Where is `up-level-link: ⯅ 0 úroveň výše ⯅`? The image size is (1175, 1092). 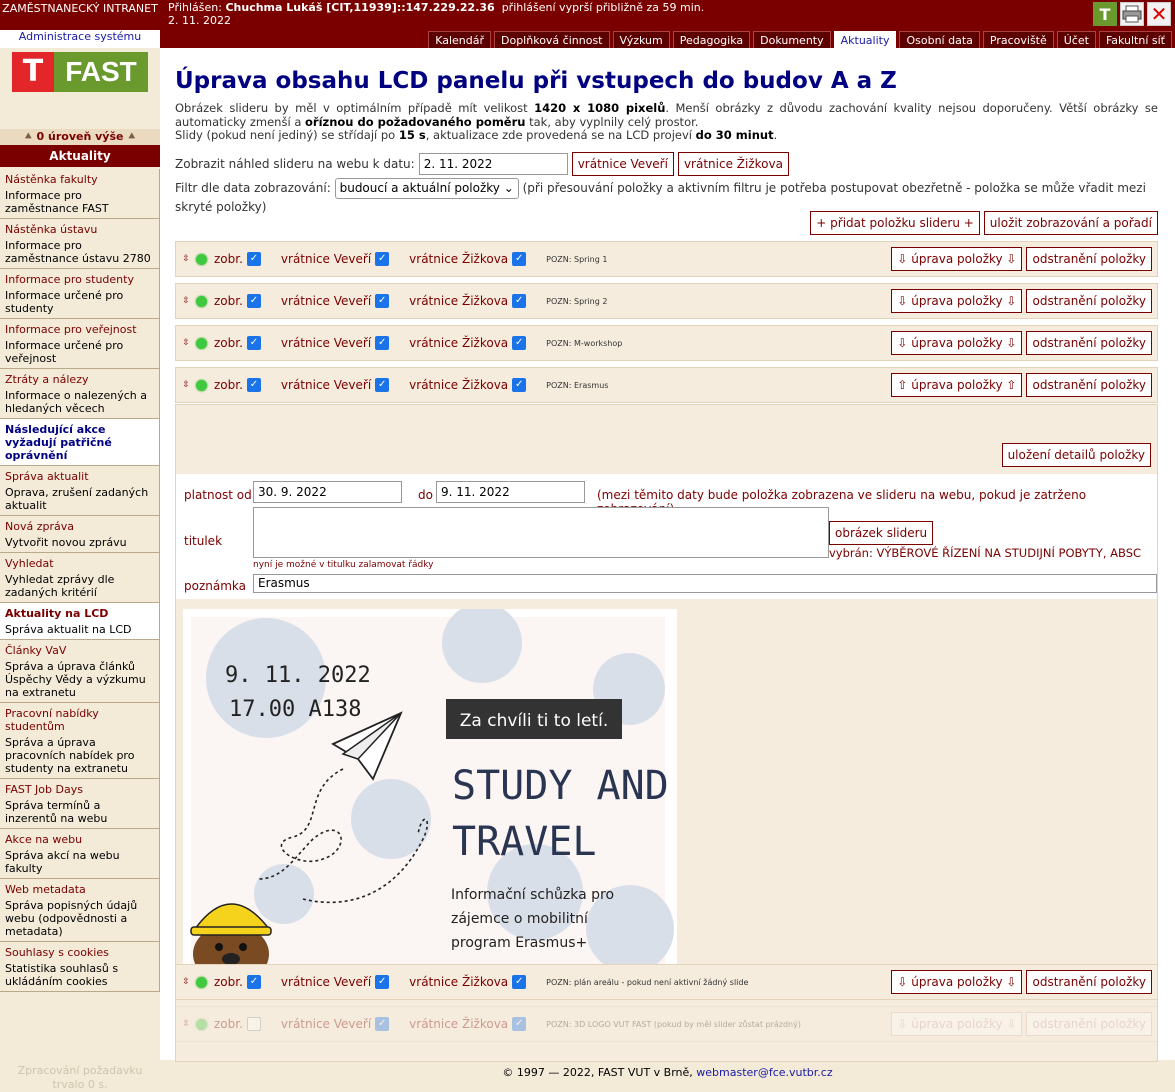 up-level-link: ⯅ 0 úroveň výše ⯅ is located at coordinates (80, 137).